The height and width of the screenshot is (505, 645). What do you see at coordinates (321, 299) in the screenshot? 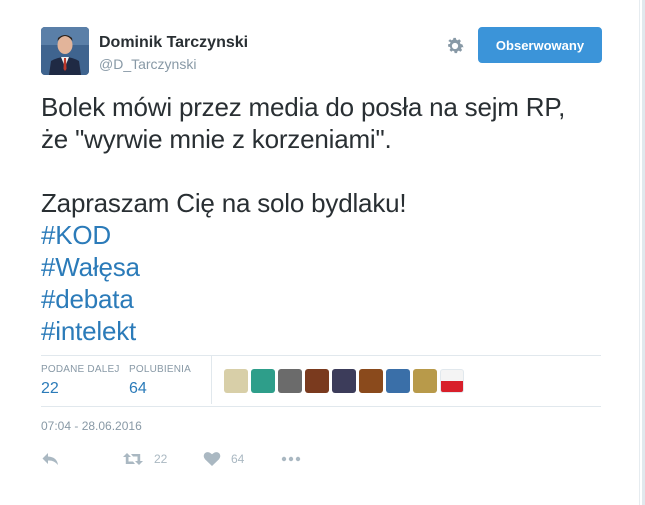
I see `hashtag-link: #debata` at bounding box center [321, 299].